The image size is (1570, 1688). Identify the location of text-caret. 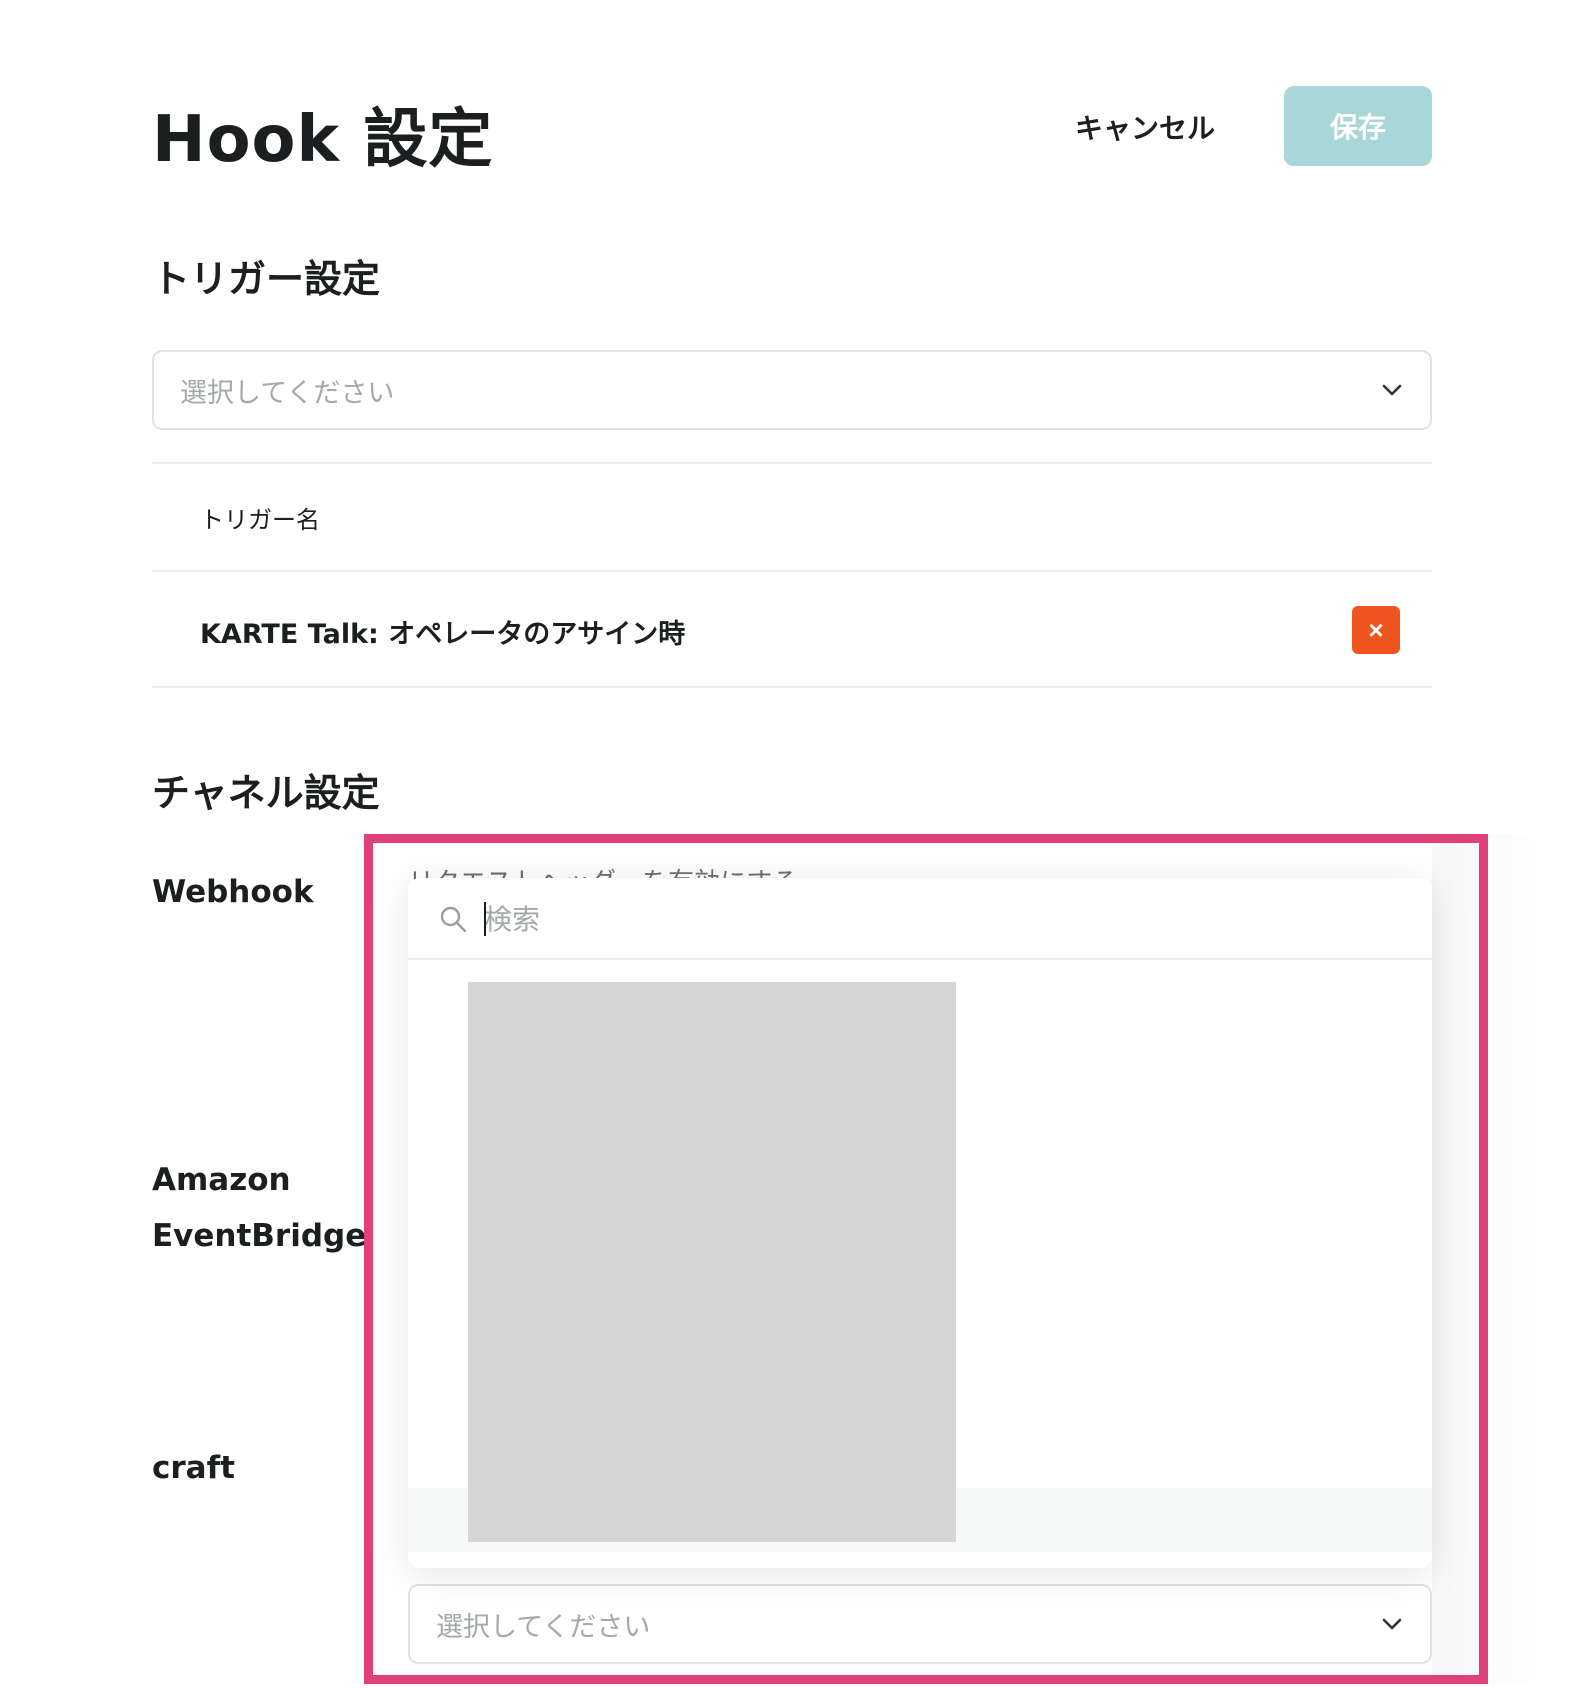
(485, 919).